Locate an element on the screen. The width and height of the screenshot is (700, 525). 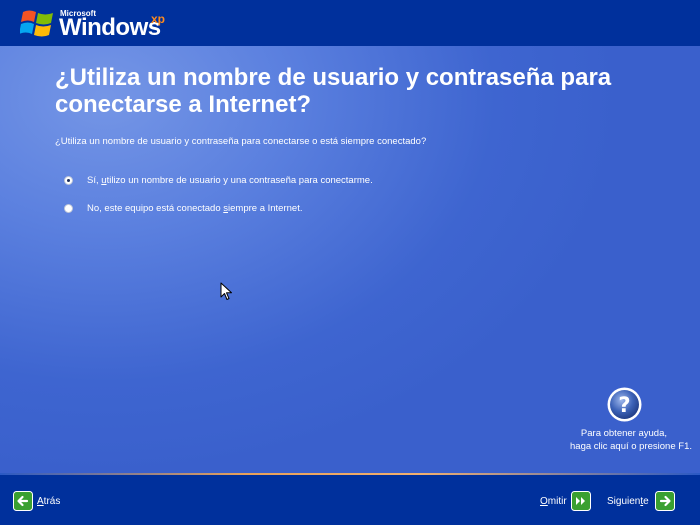
radio-uses-credentials is located at coordinates (68, 180).